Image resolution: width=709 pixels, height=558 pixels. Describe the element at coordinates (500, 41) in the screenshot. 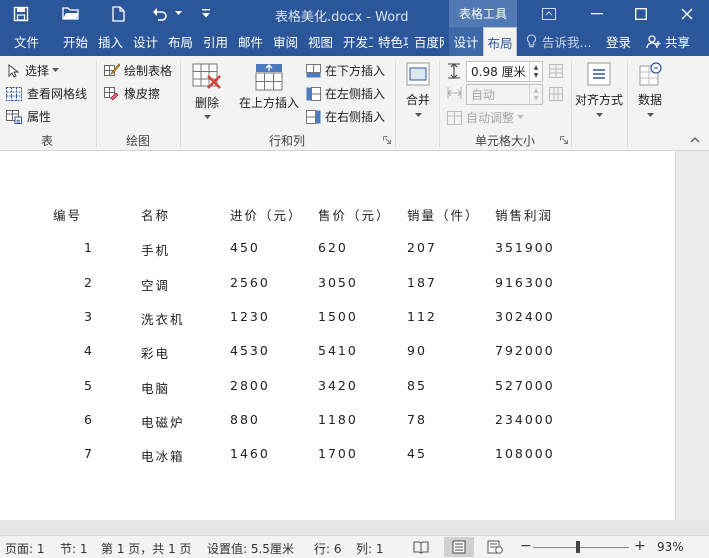

I see `tab-table-layout: 布局` at that location.